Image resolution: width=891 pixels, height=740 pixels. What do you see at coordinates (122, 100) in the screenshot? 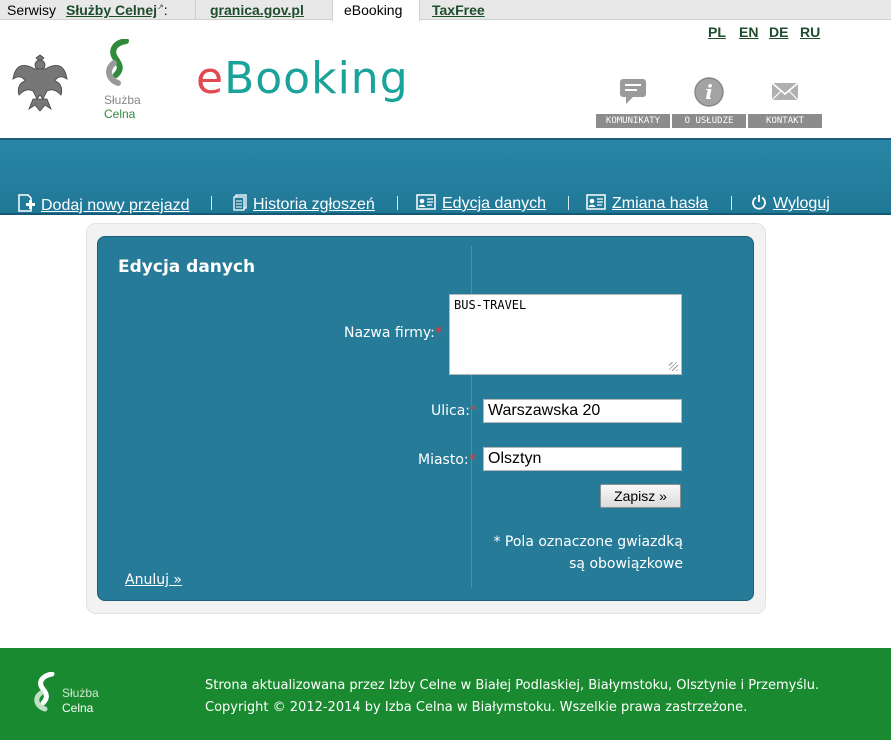
I see `logo-line-1: Służba` at bounding box center [122, 100].